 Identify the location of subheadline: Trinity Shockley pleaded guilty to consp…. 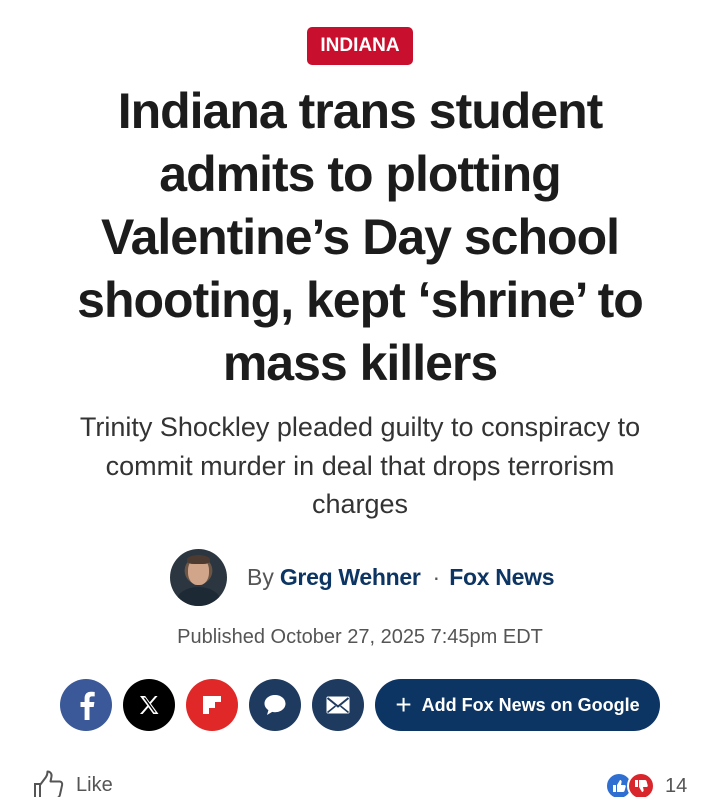
(360, 465).